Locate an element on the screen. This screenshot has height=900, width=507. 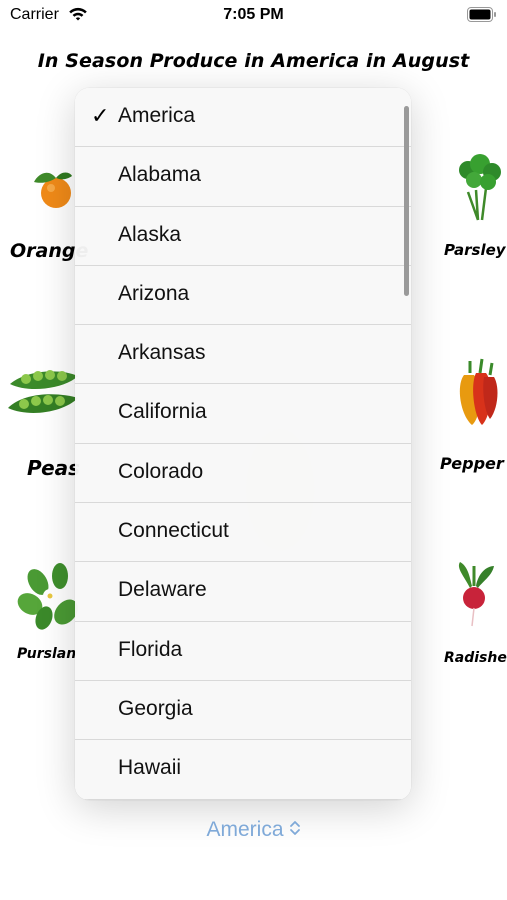
state-picker-button: America is located at coordinates (253, 830).